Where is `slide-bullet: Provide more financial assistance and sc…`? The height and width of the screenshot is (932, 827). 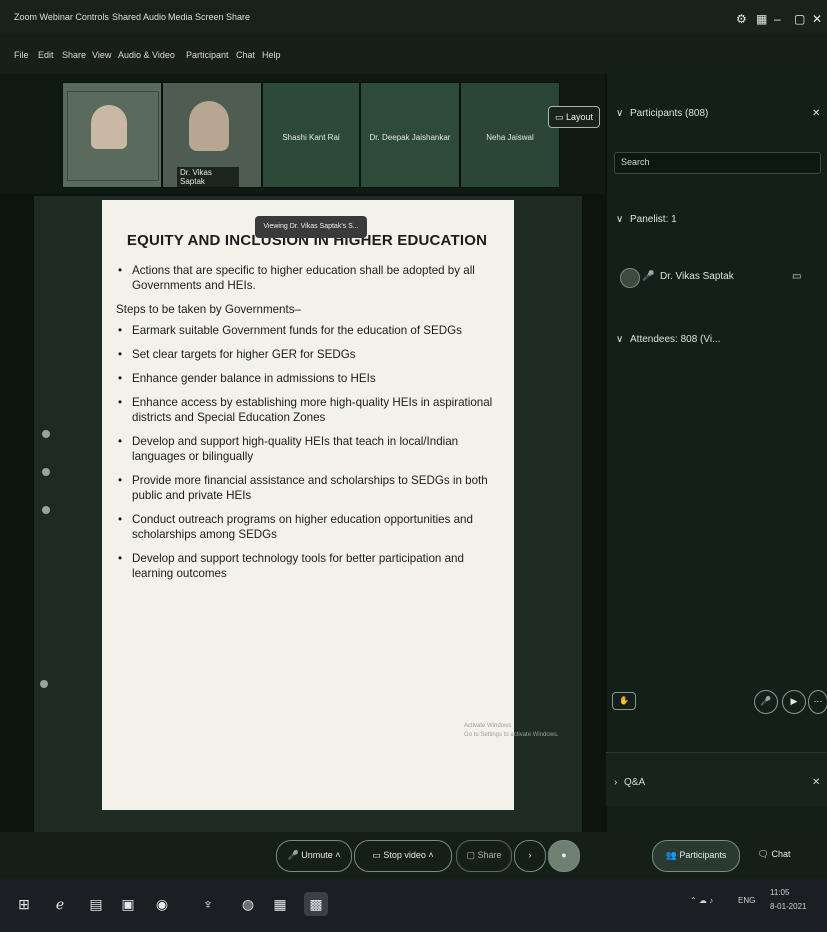 slide-bullet: Provide more financial assistance and sc… is located at coordinates (307, 488).